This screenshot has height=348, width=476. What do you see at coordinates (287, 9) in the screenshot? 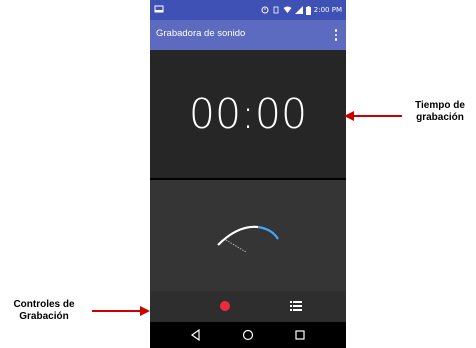
I see `wifi-icon` at bounding box center [287, 9].